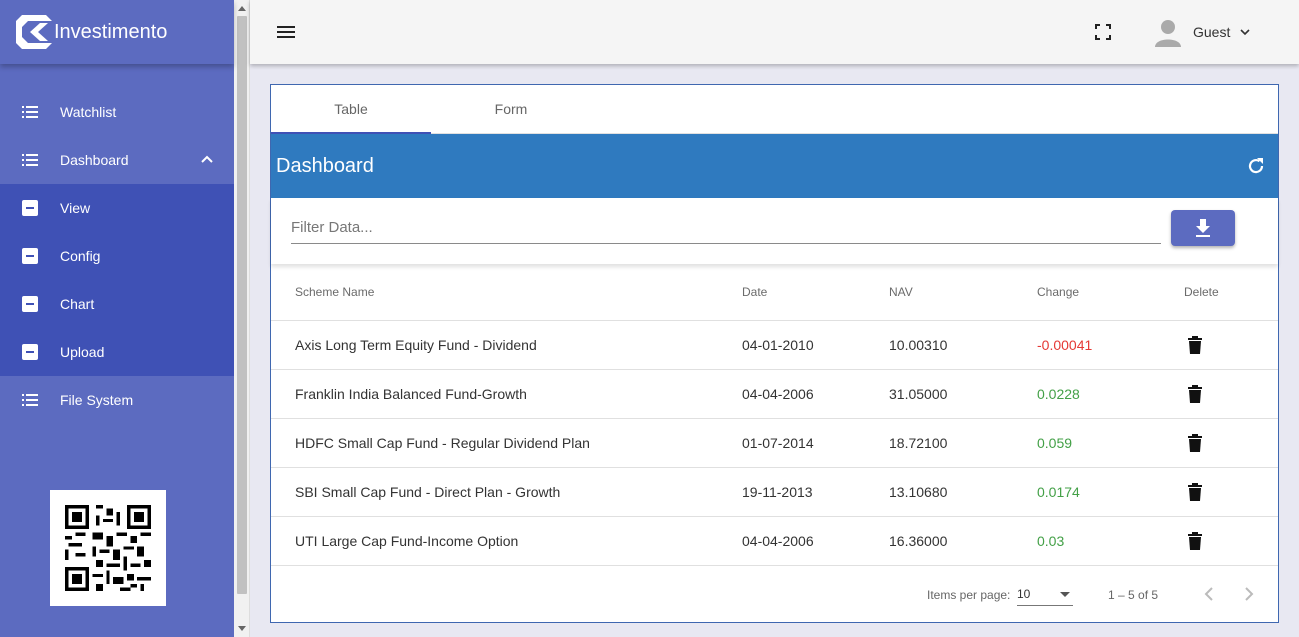 Image resolution: width=1299 pixels, height=637 pixels. I want to click on cell-change: 0.0174, so click(1110, 492).